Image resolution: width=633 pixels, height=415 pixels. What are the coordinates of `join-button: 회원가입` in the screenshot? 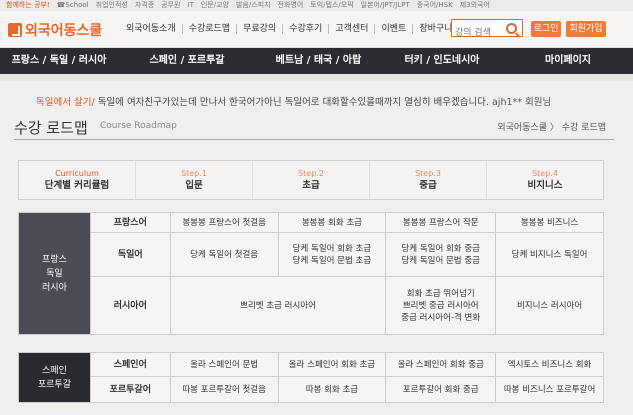 It's located at (586, 29).